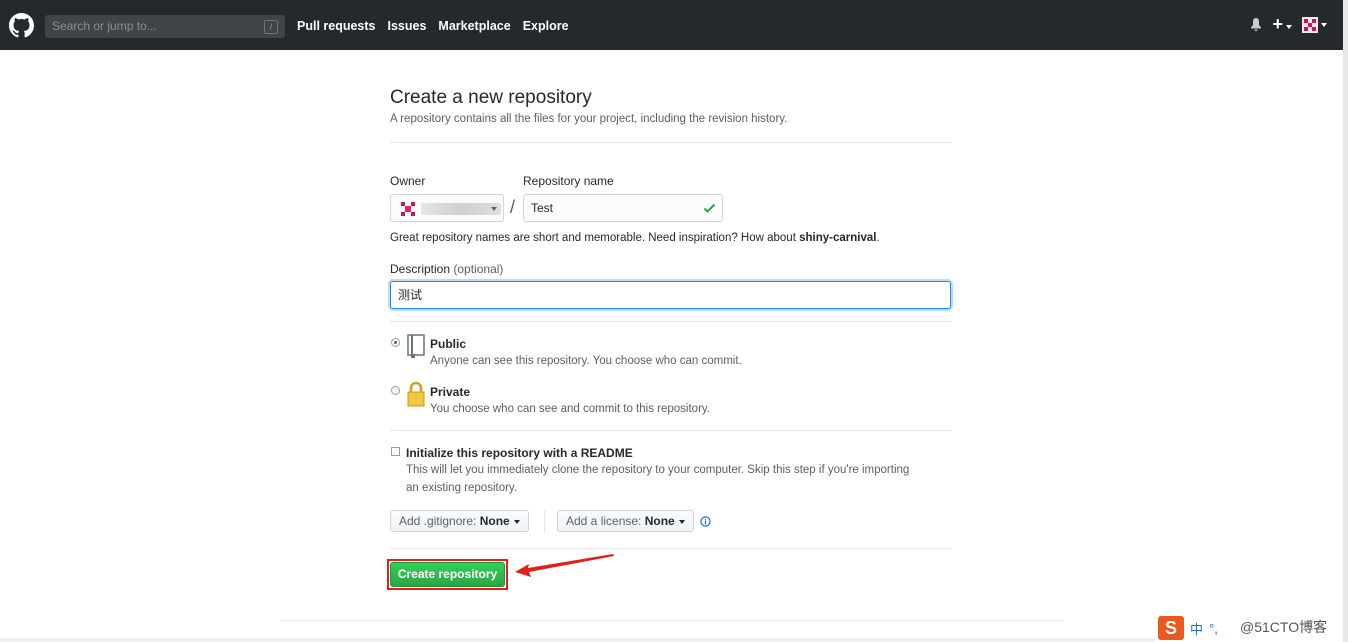 The image size is (1348, 642). Describe the element at coordinates (408, 209) in the screenshot. I see `owner-avatar` at that location.